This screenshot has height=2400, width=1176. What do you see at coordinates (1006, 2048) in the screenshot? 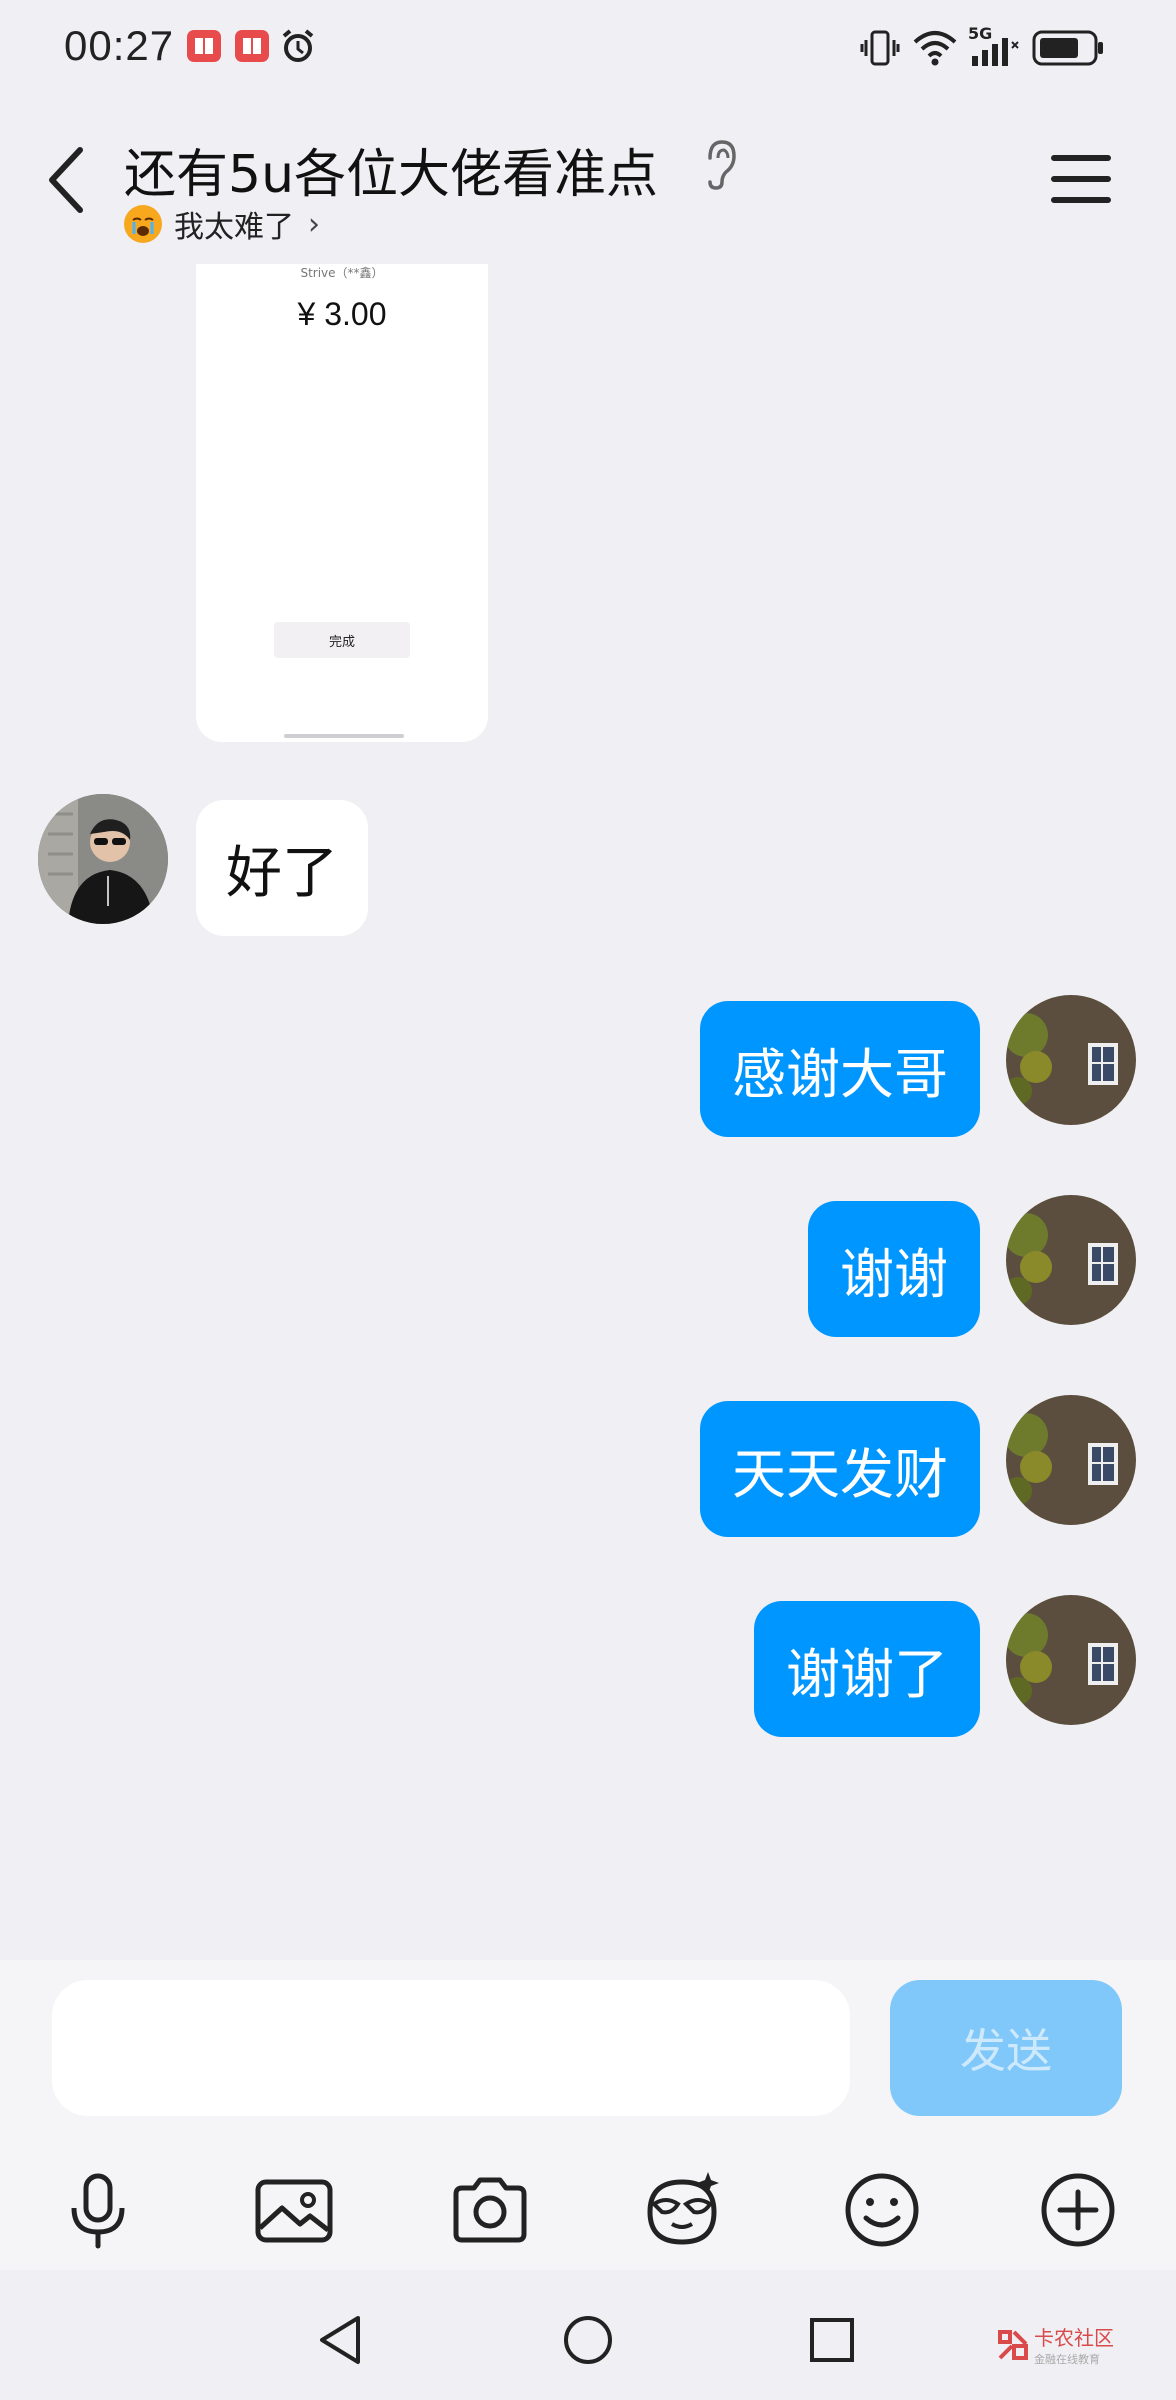
I see `send-button: 发送` at bounding box center [1006, 2048].